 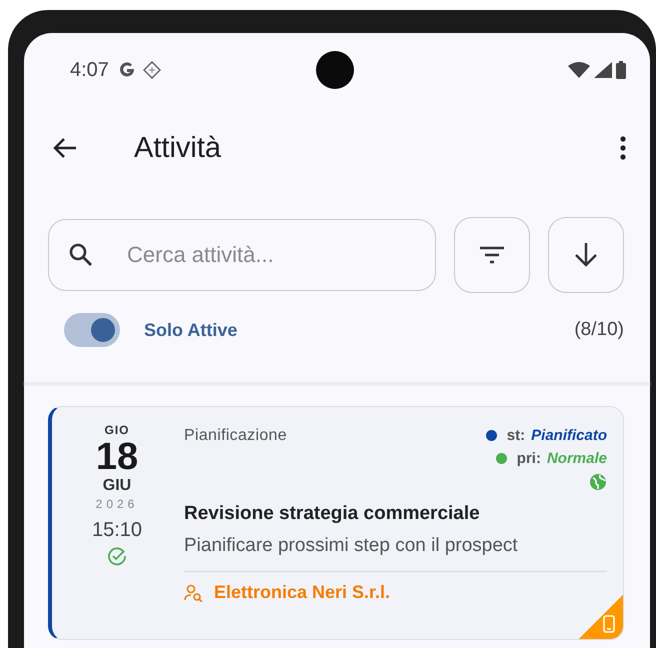 What do you see at coordinates (351, 546) in the screenshot?
I see `activity-description: Pianificare prossimi step con il prospect` at bounding box center [351, 546].